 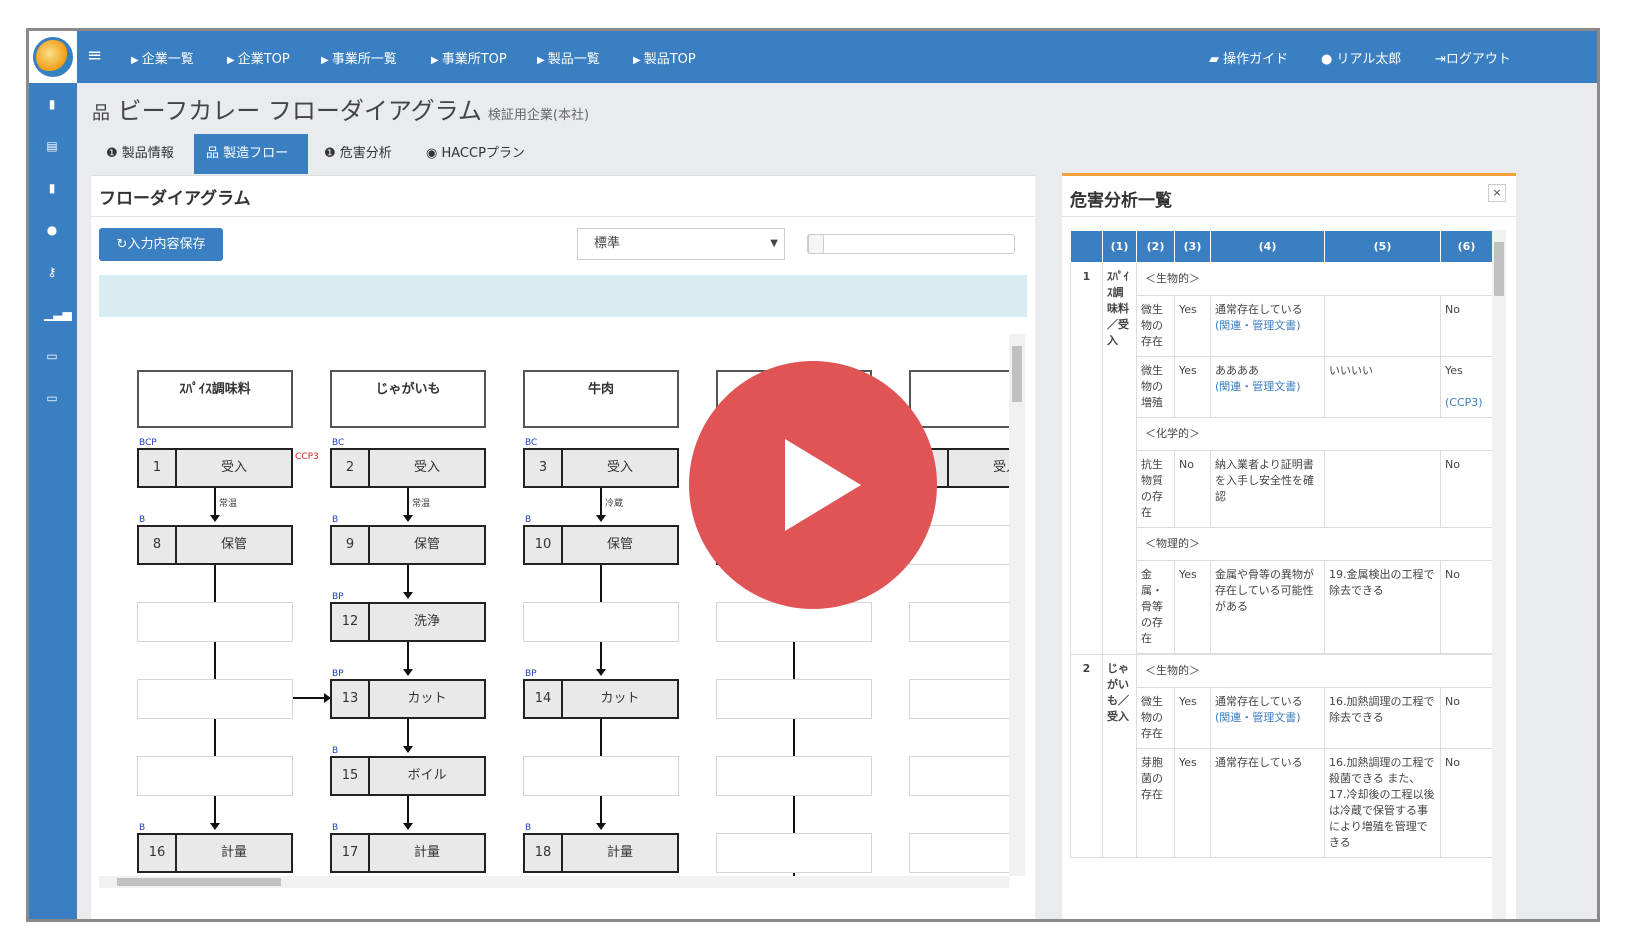 What do you see at coordinates (1281, 756) in the screenshot?
I see `table-row: 2 じゃがいも／受入 ＜生物的＞` at bounding box center [1281, 756].